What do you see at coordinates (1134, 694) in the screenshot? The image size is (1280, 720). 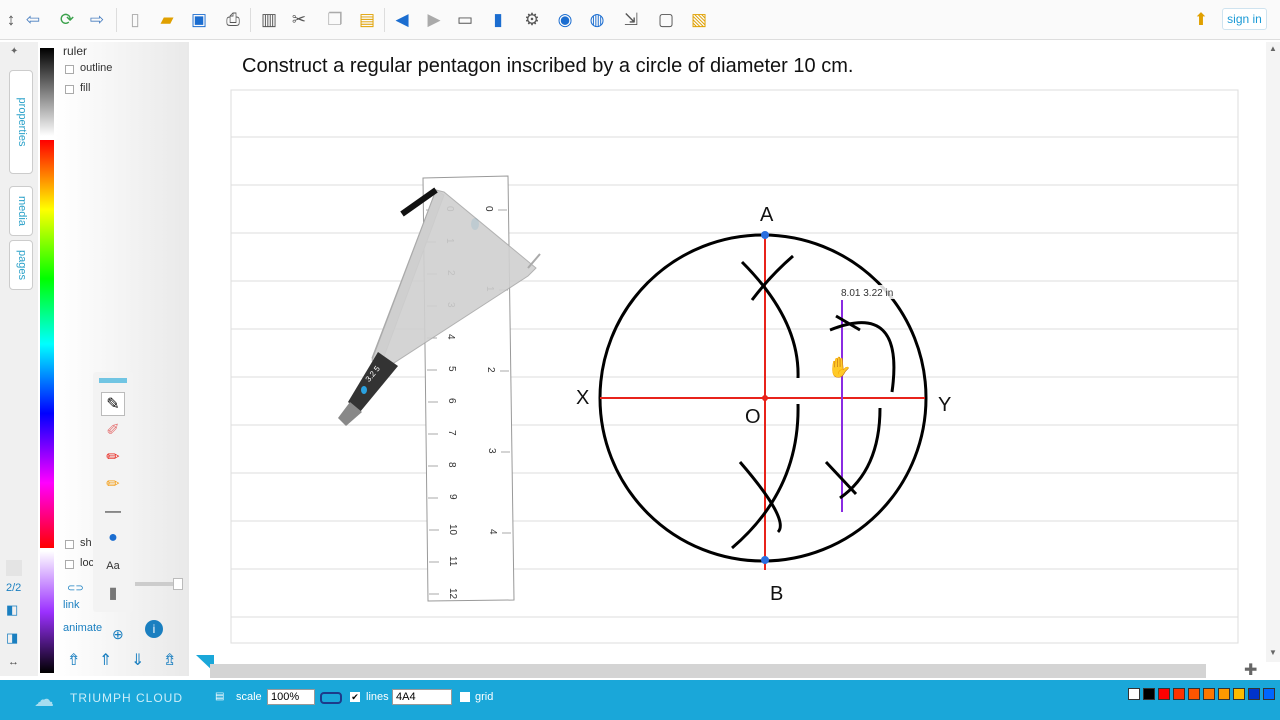 I see `swatch-white` at bounding box center [1134, 694].